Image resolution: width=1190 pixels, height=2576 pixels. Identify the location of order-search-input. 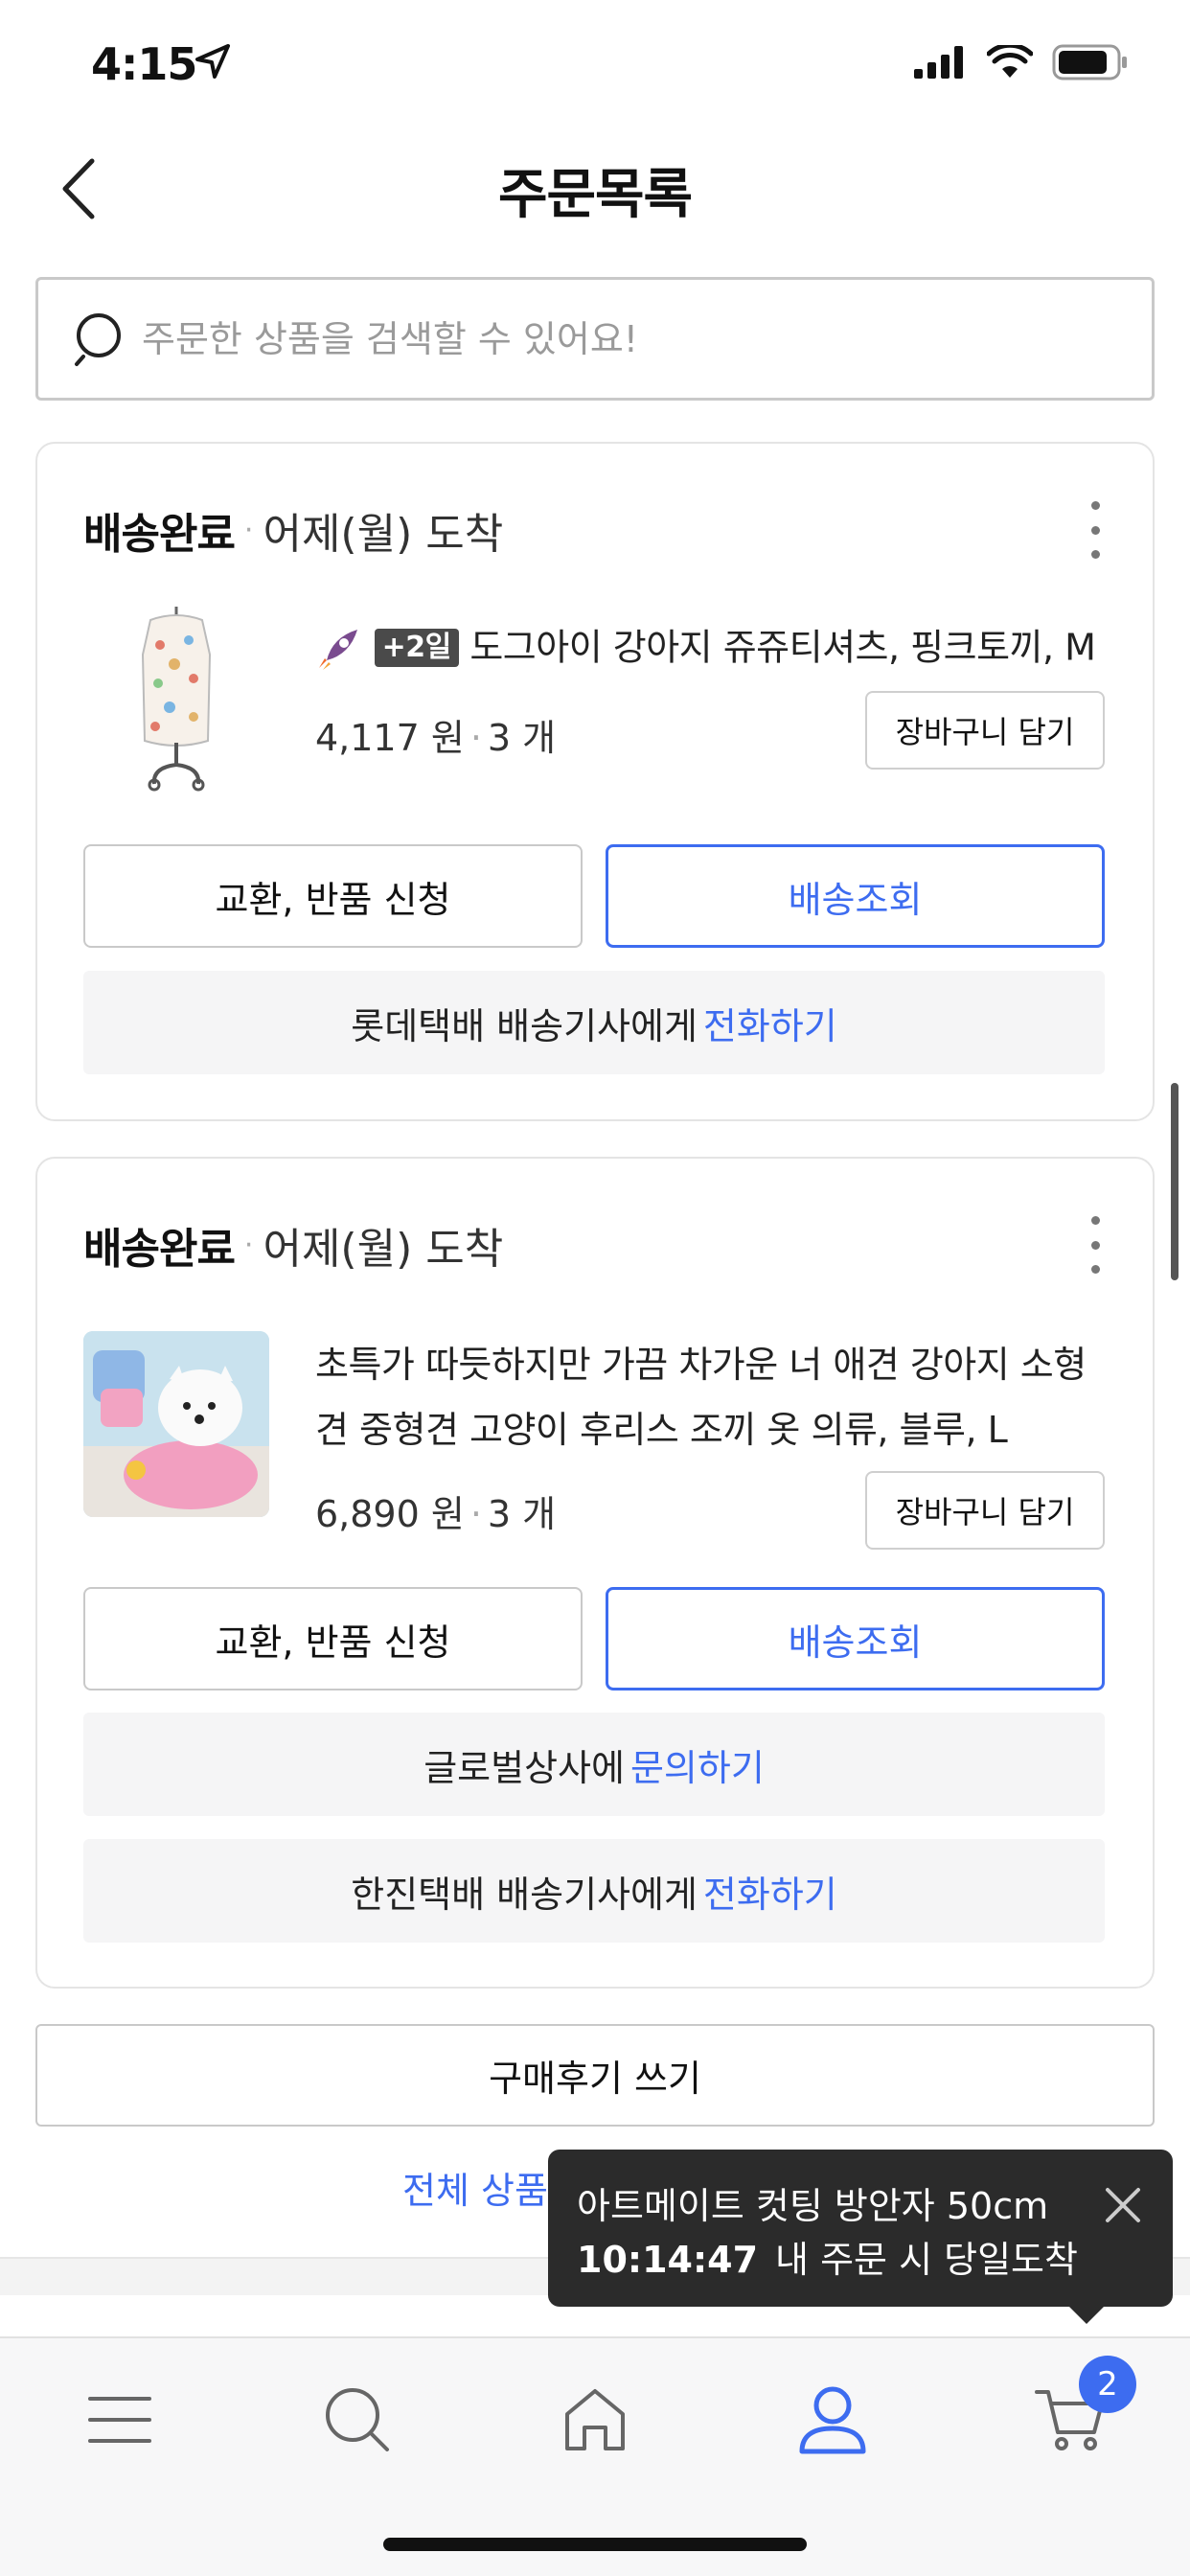
(647, 338).